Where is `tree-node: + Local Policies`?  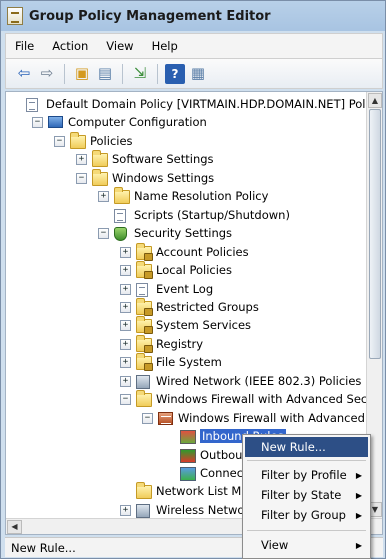 tree-node: + Local Policies is located at coordinates (187, 270).